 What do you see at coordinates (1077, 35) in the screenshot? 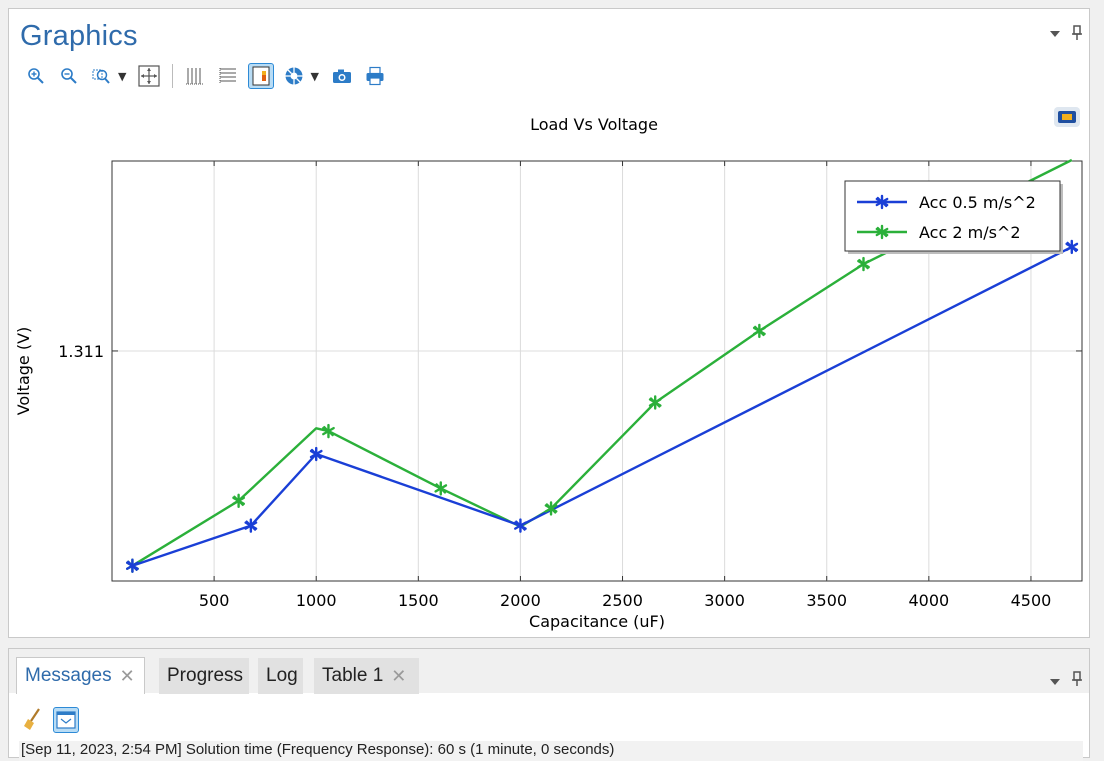
I see `pin-icon` at bounding box center [1077, 35].